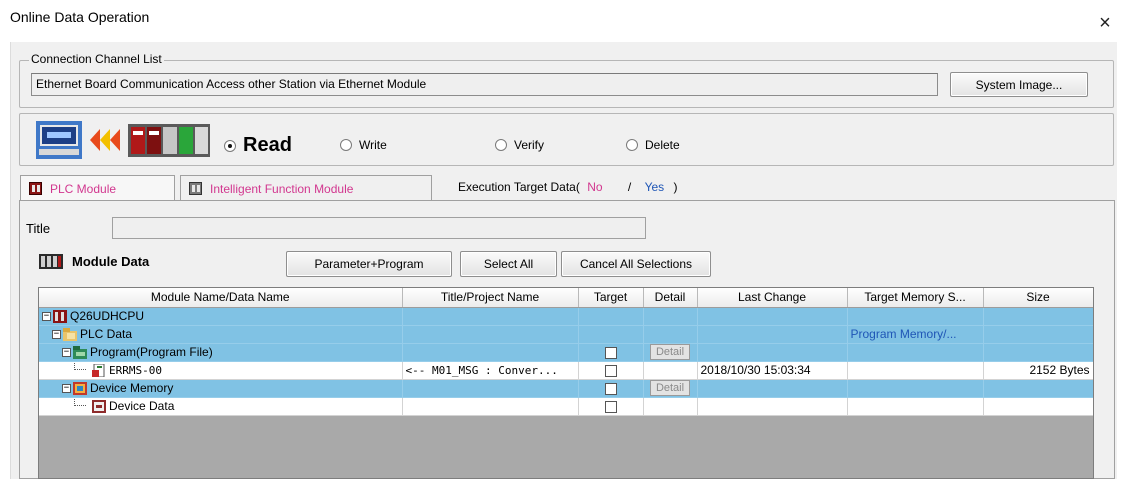 The width and height of the screenshot is (1123, 479). I want to click on table-row: Device Data, so click(566, 406).